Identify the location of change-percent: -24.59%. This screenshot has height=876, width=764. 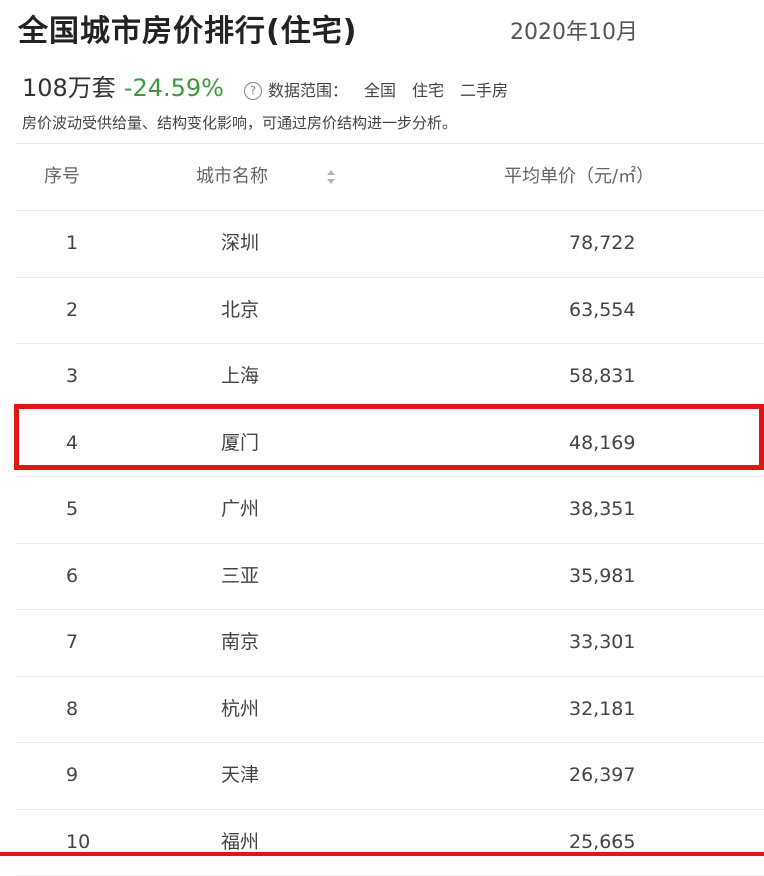
(174, 88).